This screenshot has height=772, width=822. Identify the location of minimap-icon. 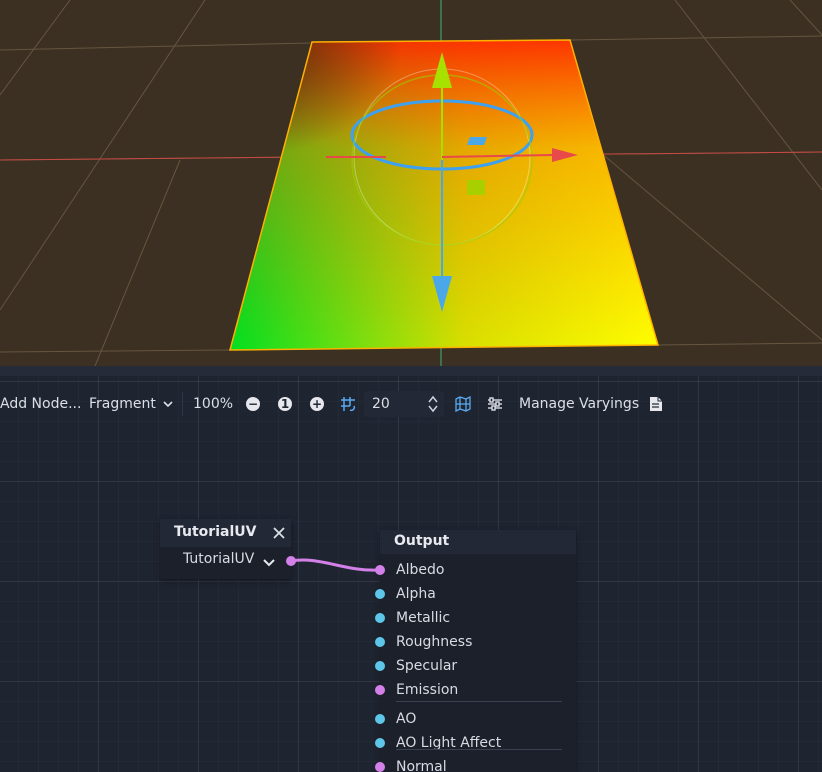
(463, 404).